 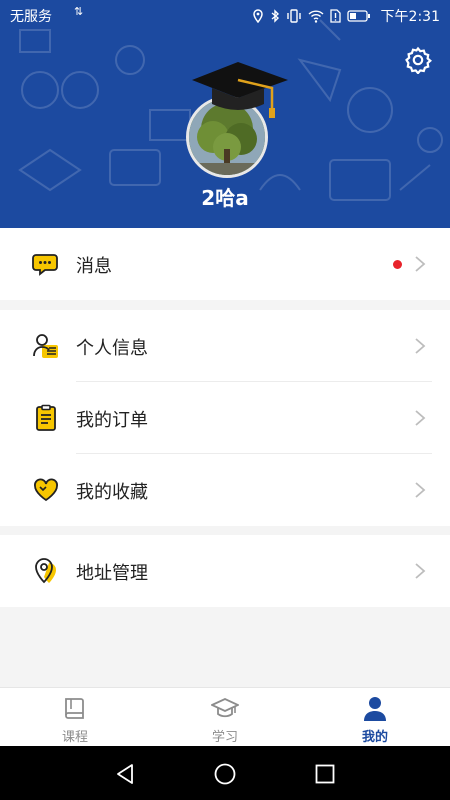 I want to click on menu-item-message: 消息, so click(x=225, y=264).